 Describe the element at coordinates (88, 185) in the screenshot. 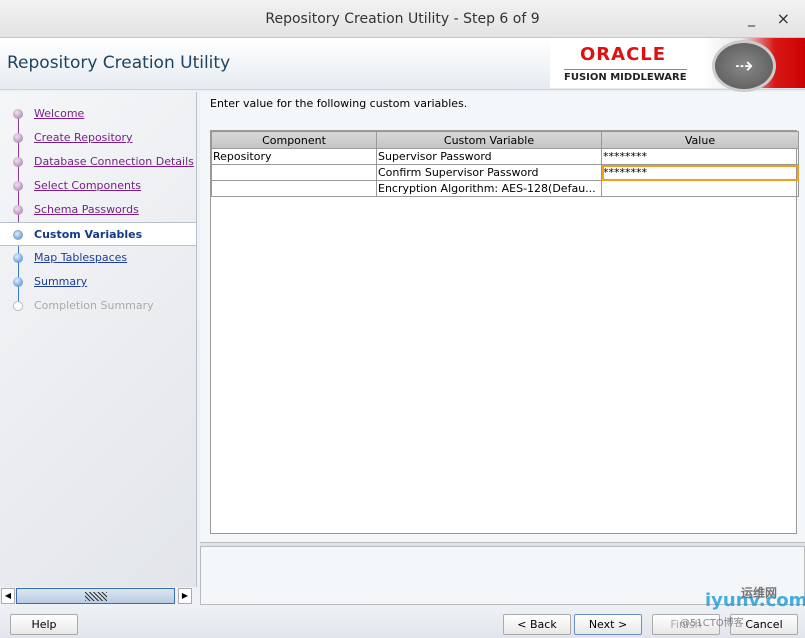

I see `nav-label: Select Components` at that location.